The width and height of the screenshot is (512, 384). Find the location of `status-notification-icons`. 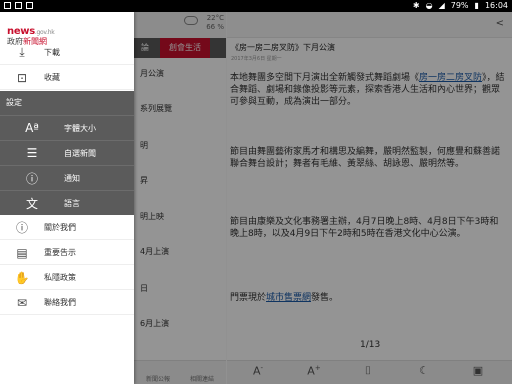

status-notification-icons is located at coordinates (18, 4).